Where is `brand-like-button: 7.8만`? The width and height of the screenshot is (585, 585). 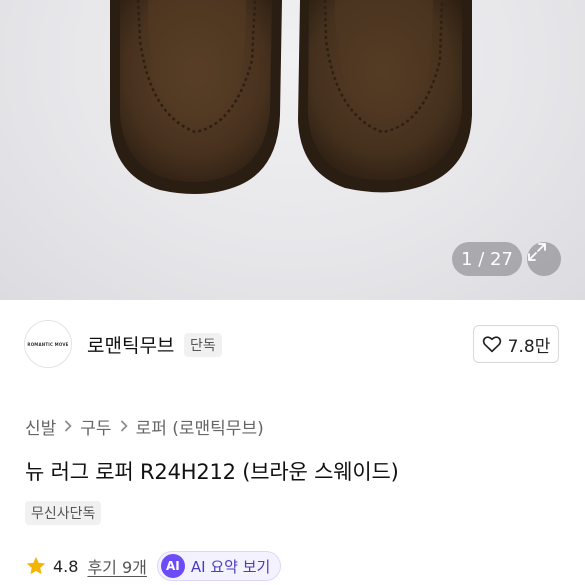
brand-like-button: 7.8만 is located at coordinates (516, 344).